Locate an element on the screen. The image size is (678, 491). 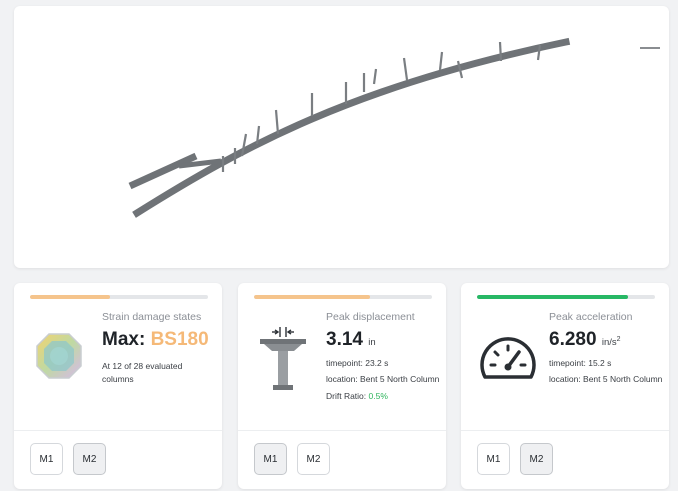
acceleration-progress-fill is located at coordinates (553, 297).